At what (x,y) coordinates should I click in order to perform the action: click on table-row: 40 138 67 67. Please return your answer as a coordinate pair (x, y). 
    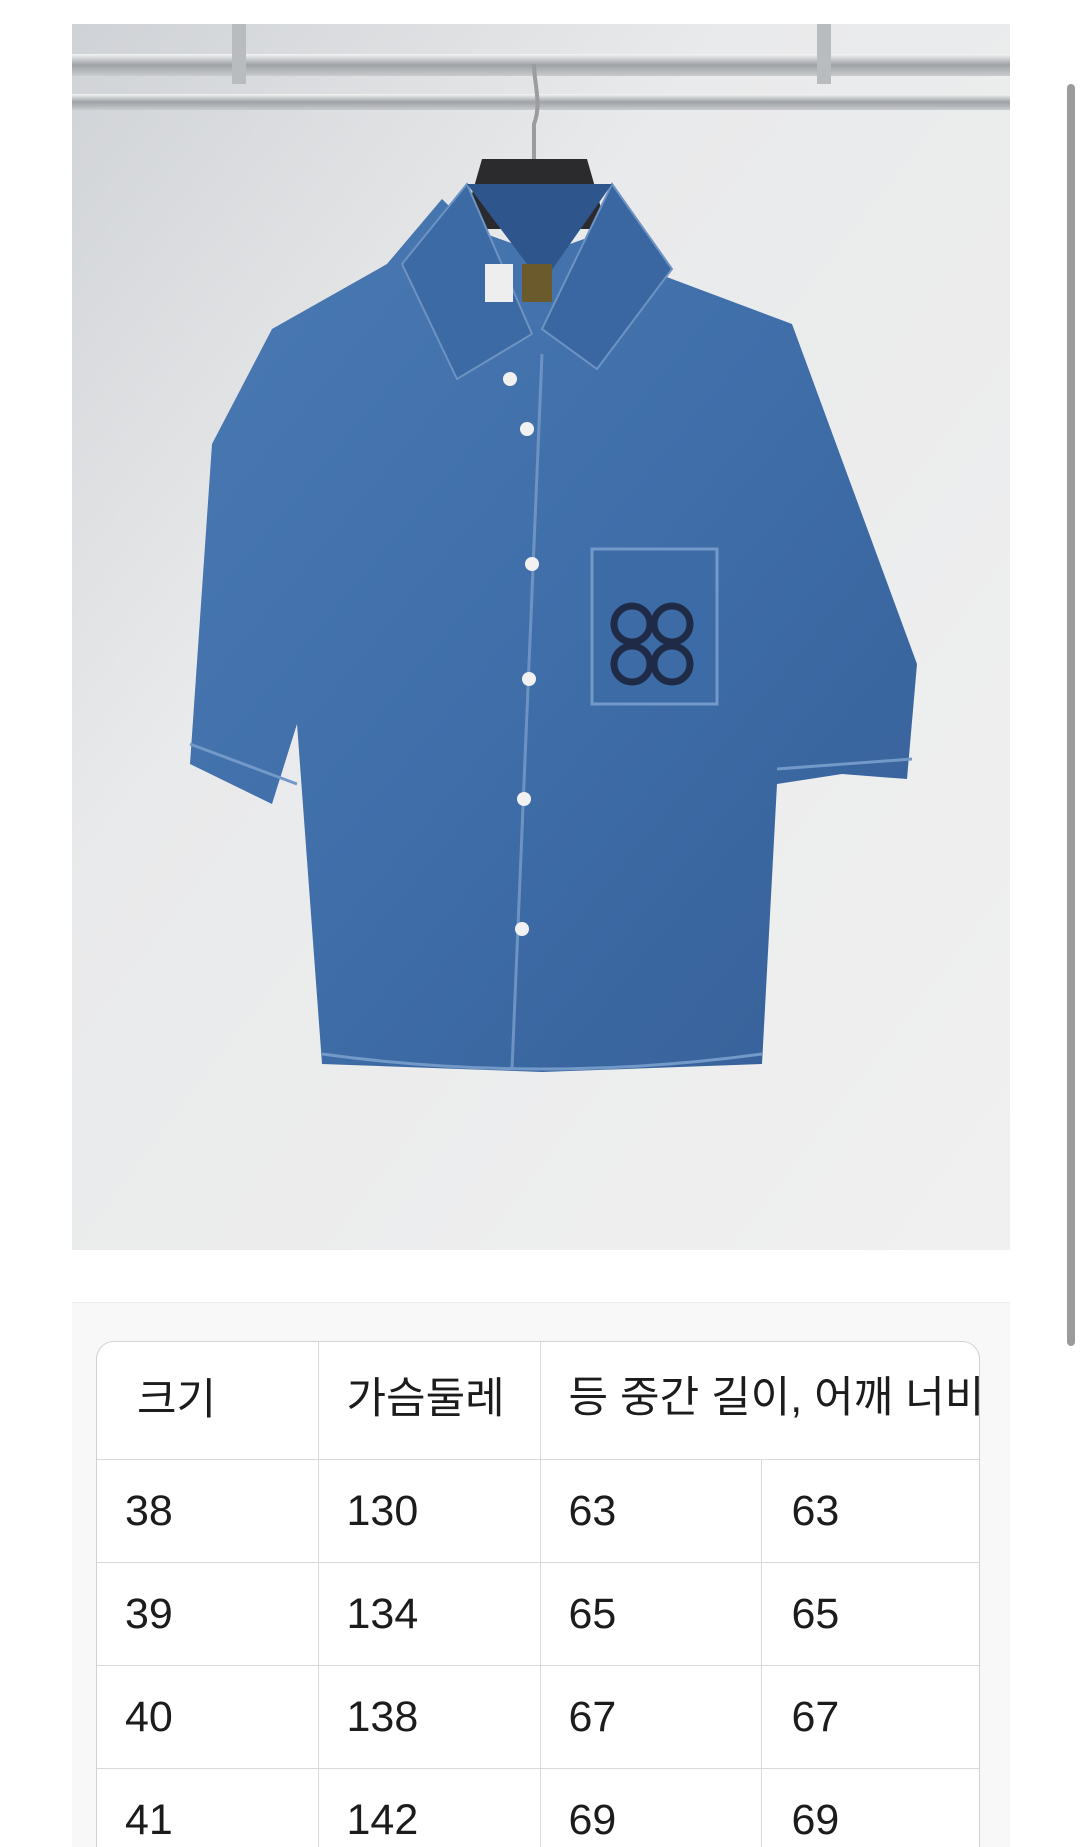
    Looking at the image, I should click on (538, 1717).